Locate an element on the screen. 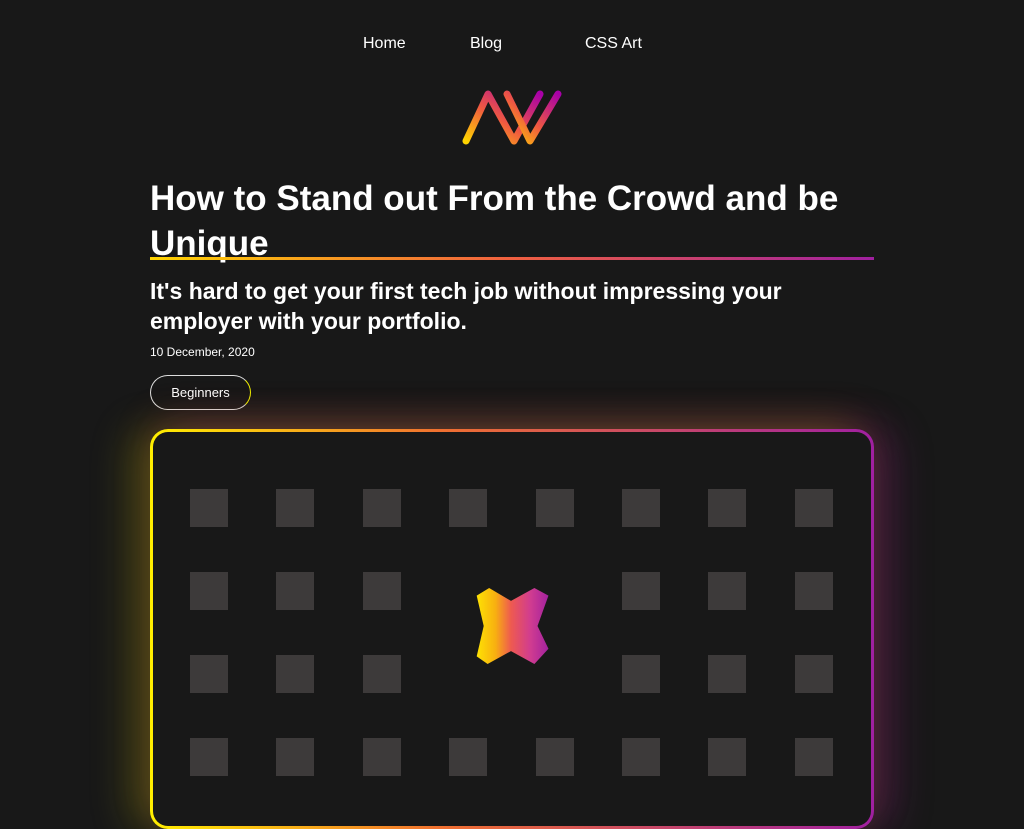 The height and width of the screenshot is (829, 1024). tag-button: Beginners is located at coordinates (200, 392).